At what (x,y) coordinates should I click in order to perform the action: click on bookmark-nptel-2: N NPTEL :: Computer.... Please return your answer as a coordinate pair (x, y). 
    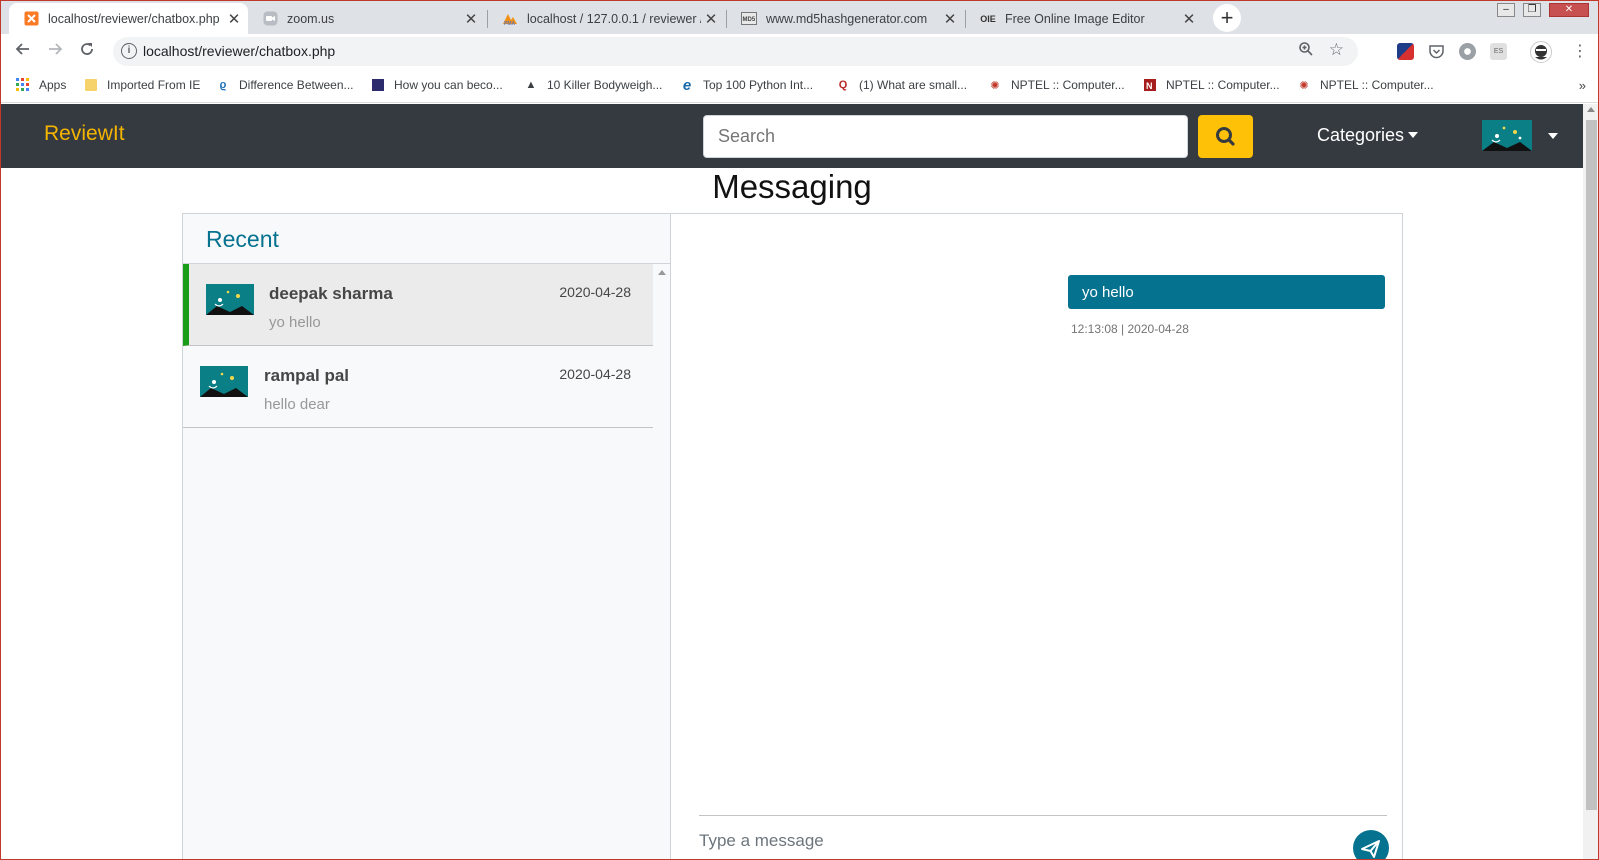
    Looking at the image, I should click on (1211, 85).